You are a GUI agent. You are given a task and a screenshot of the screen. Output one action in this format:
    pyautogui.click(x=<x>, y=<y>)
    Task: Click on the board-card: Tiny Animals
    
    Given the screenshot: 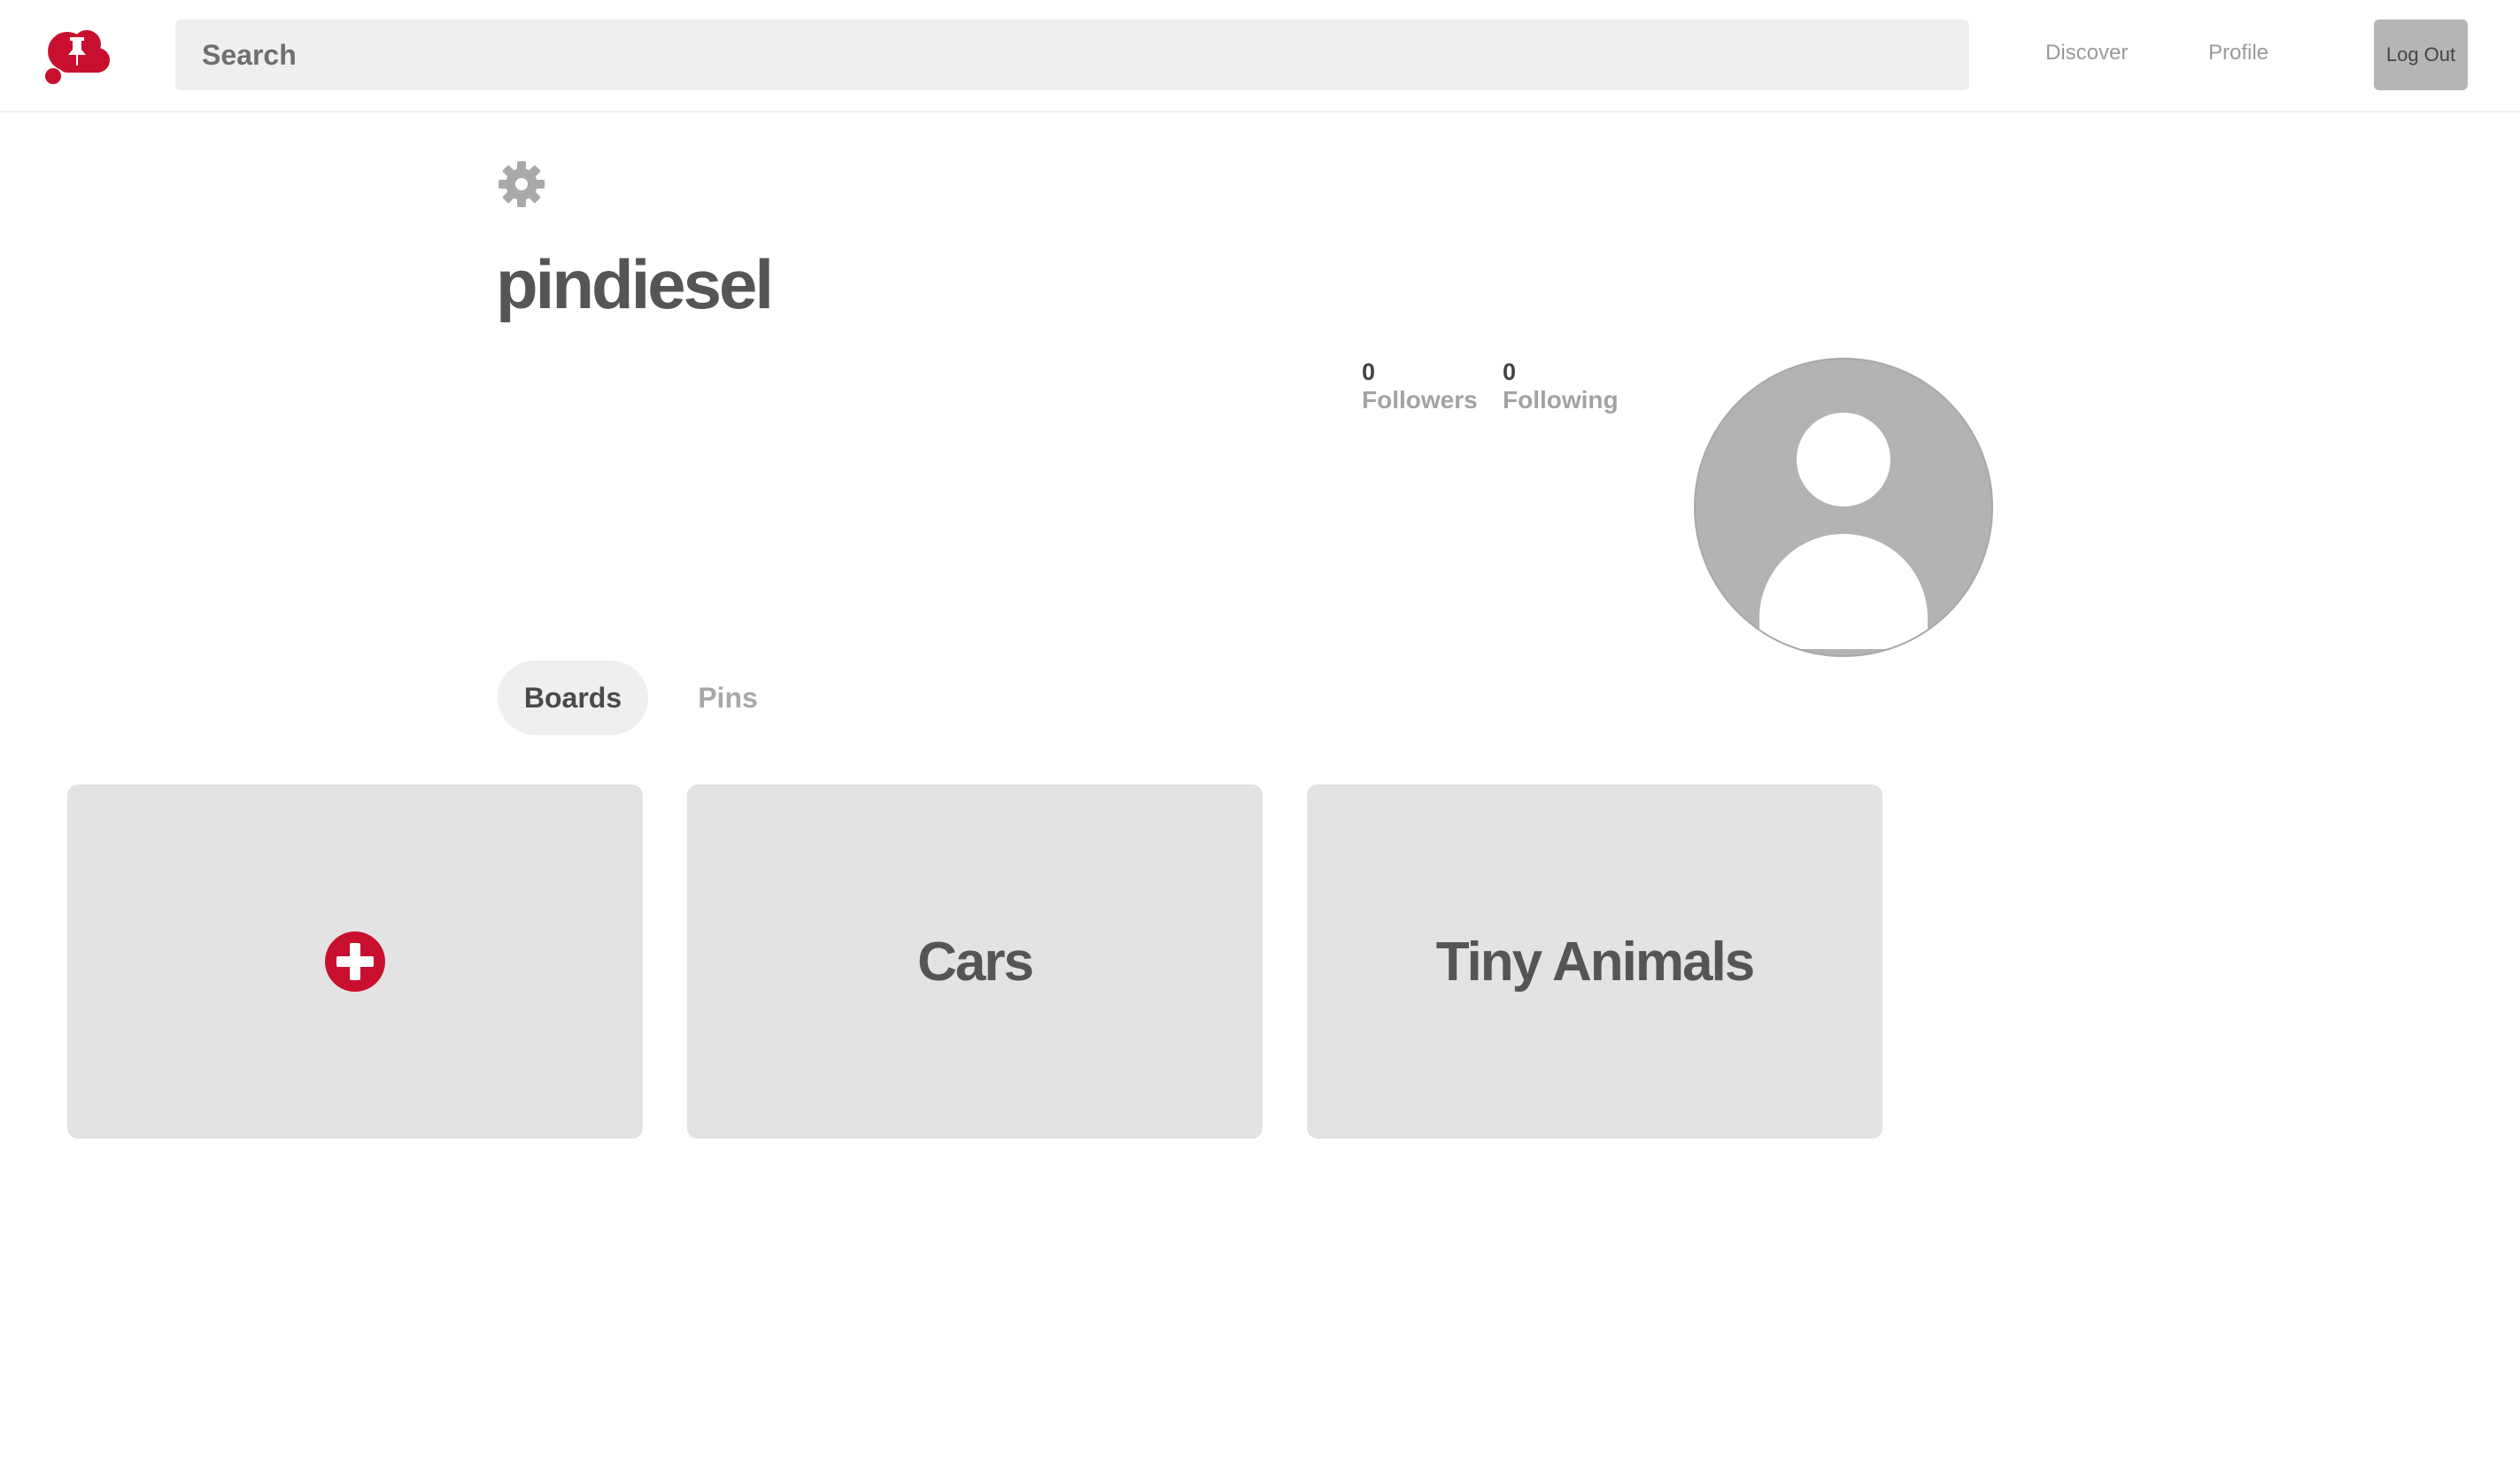 What is the action you would take?
    pyautogui.click(x=1594, y=962)
    